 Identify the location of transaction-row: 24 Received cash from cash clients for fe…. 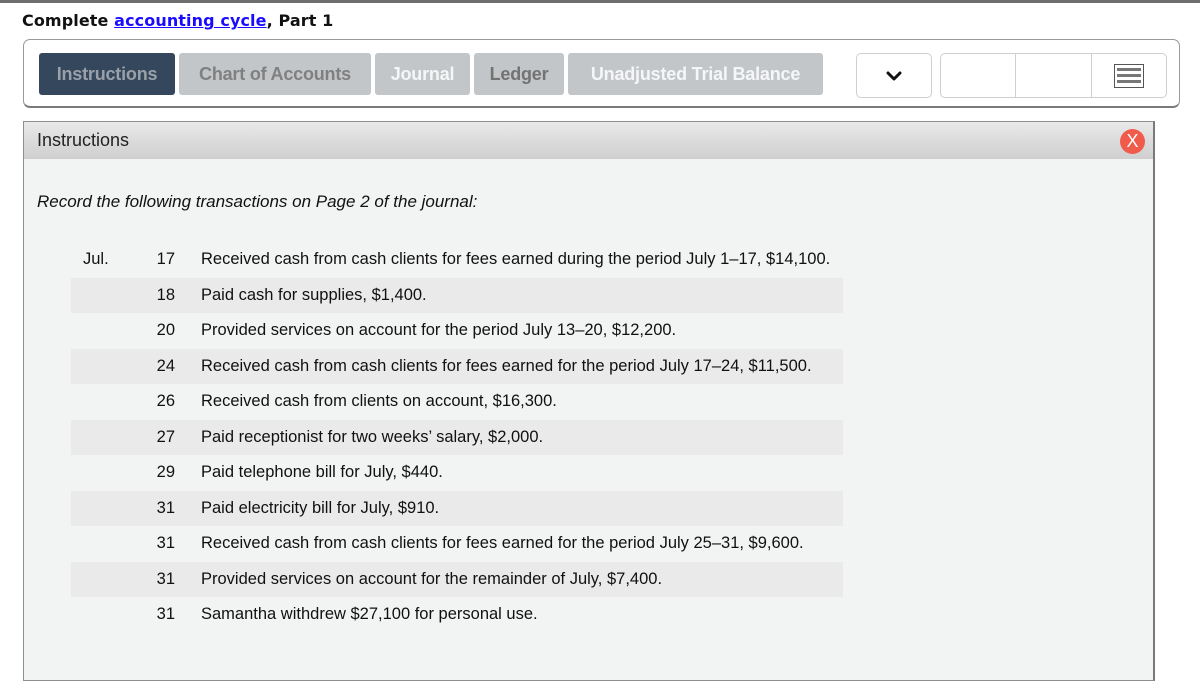
(457, 366).